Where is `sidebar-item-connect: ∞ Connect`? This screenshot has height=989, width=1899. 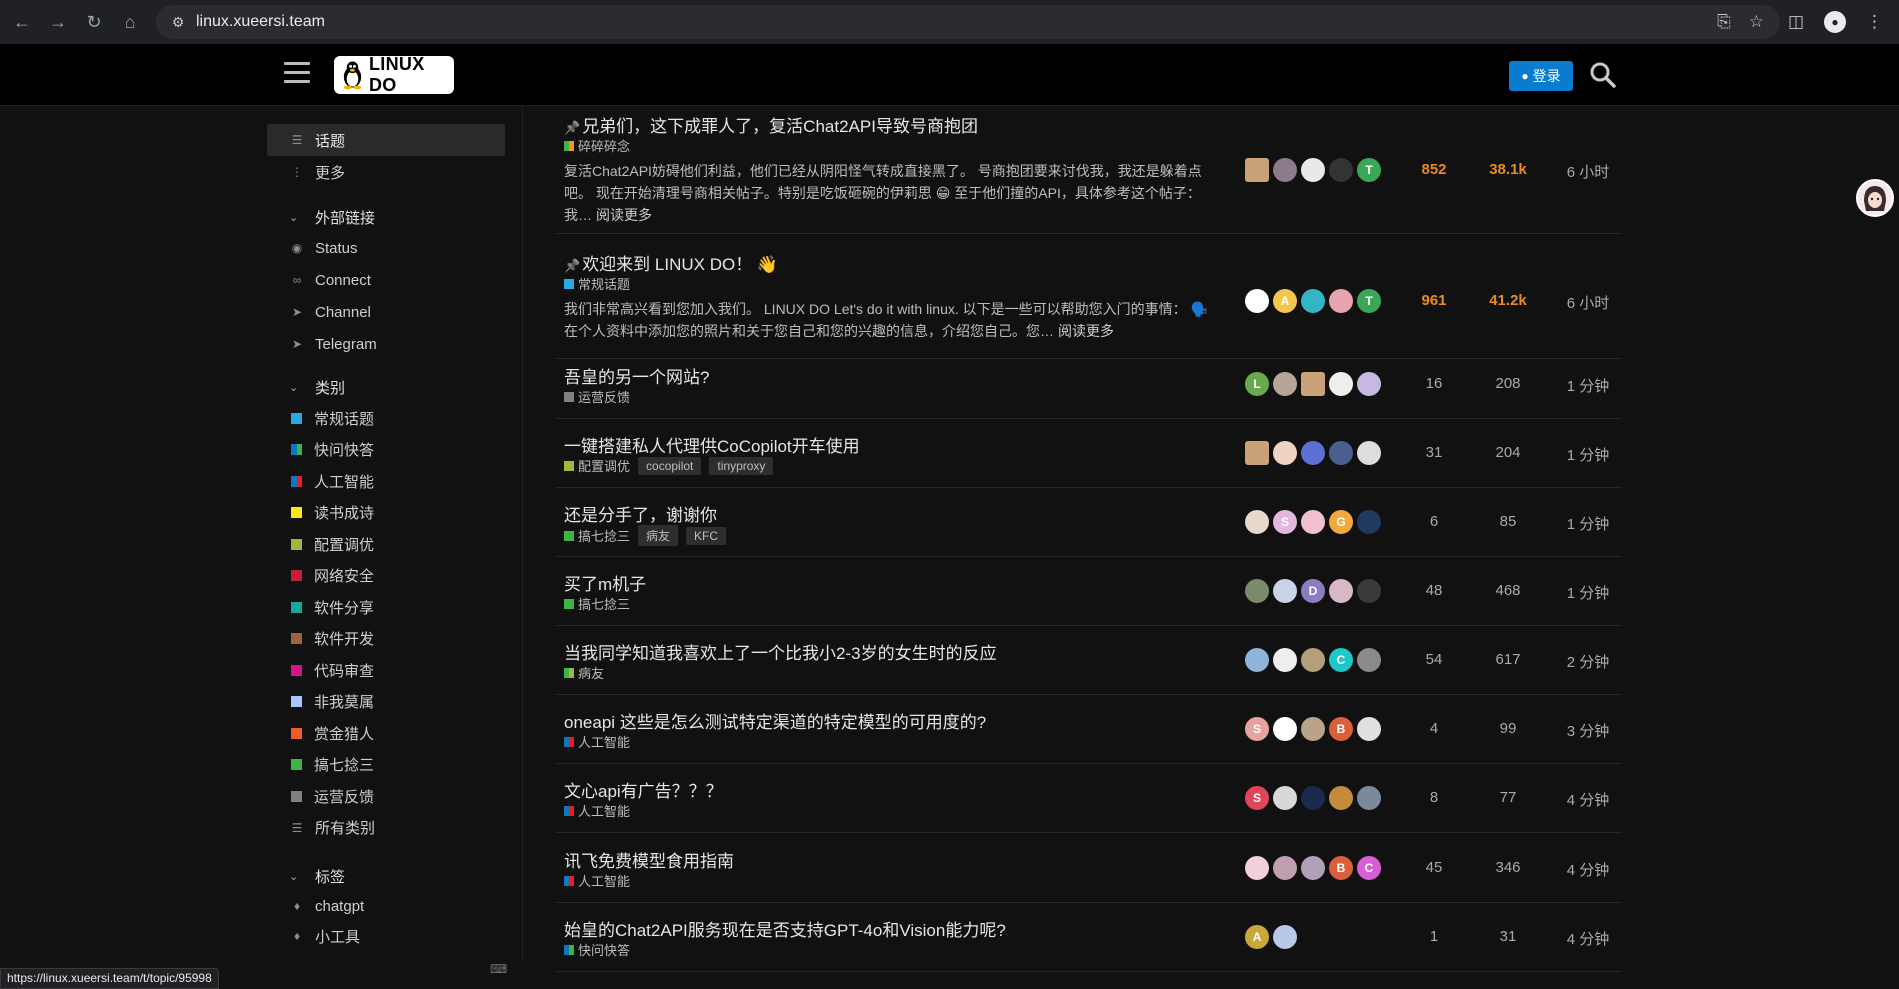
sidebar-item-connect: ∞ Connect is located at coordinates (386, 280).